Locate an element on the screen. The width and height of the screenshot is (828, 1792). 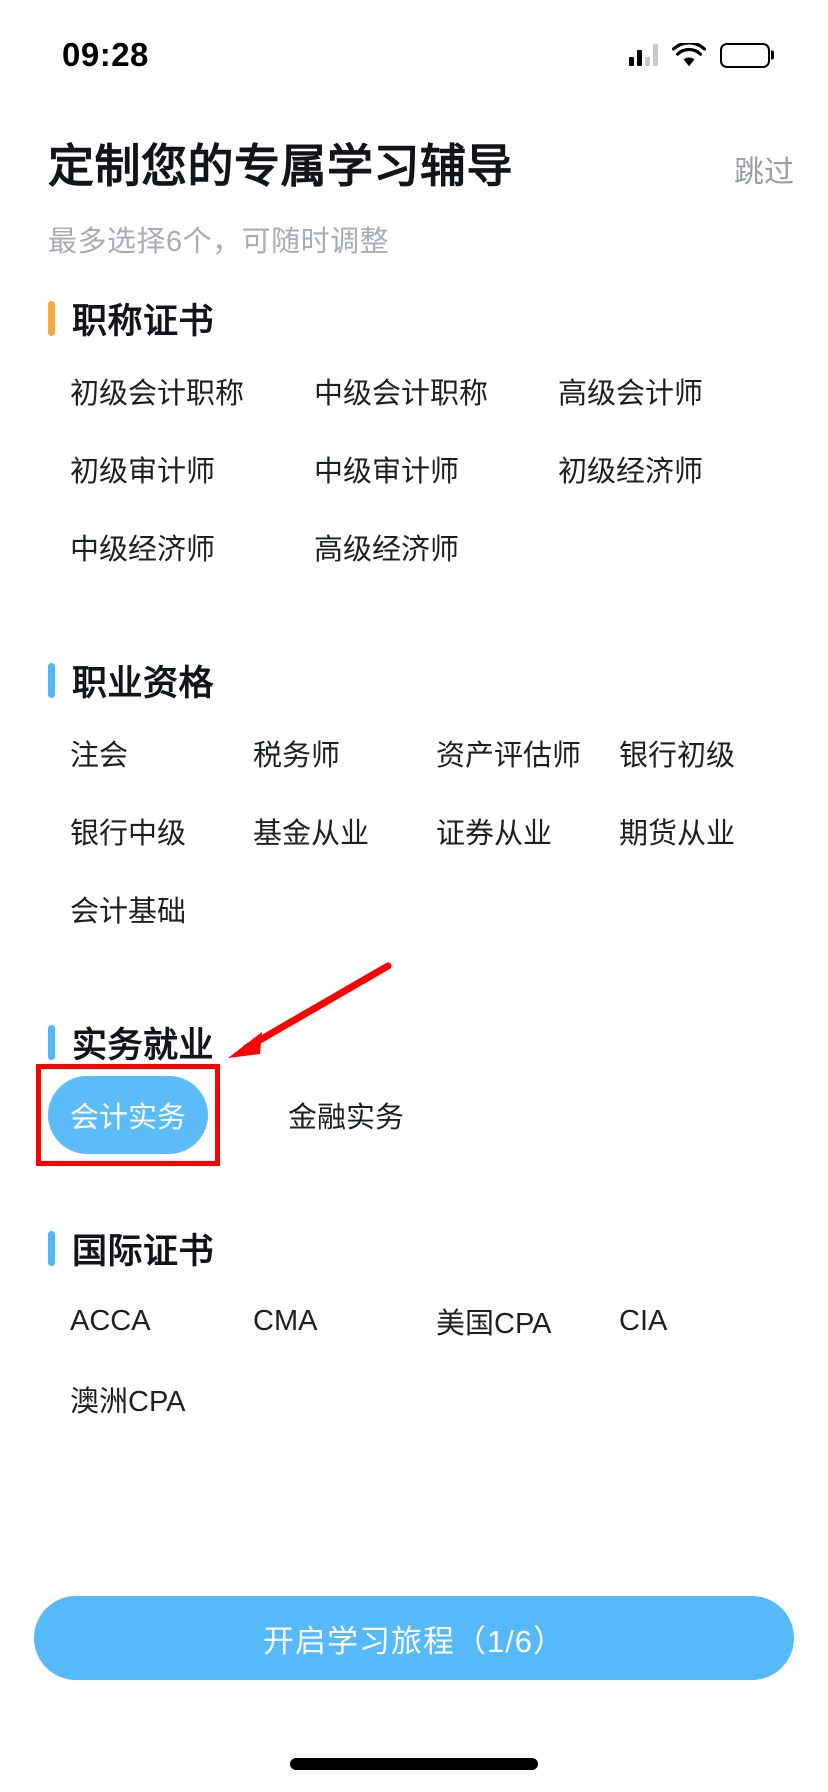
home-indicator is located at coordinates (414, 1764).